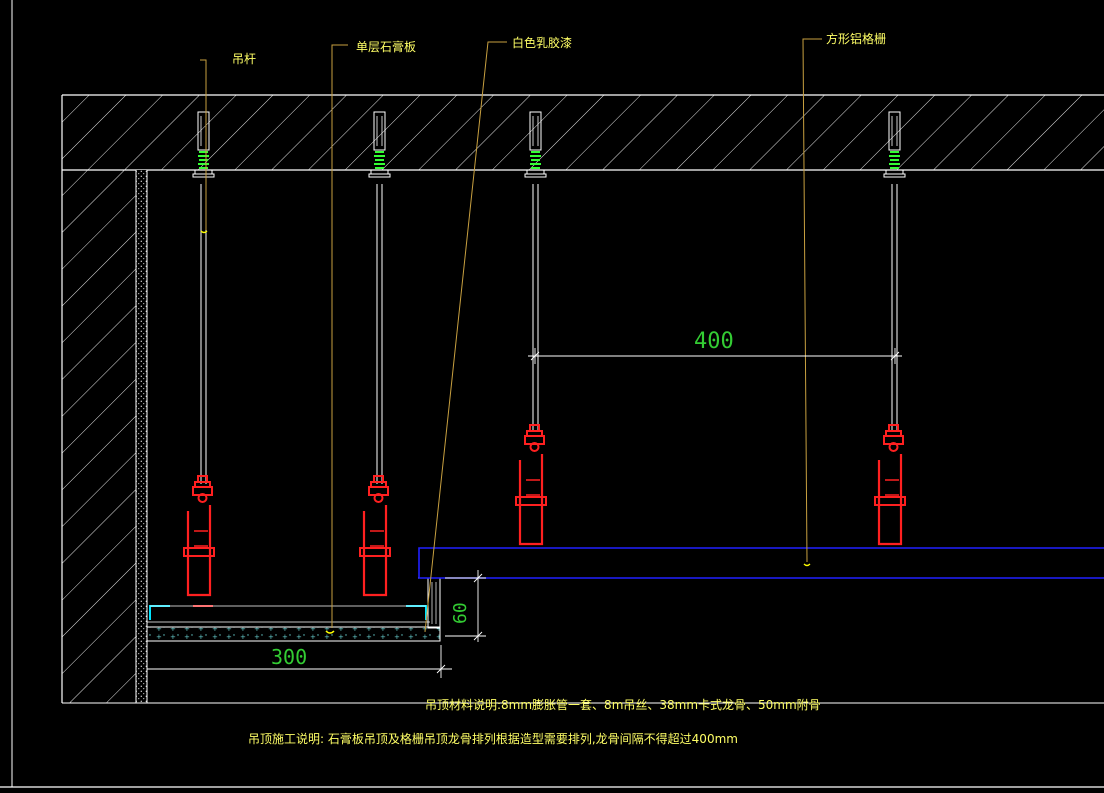  Describe the element at coordinates (386, 46) in the screenshot. I see `label-gypsum-board: 单层石膏板` at that location.